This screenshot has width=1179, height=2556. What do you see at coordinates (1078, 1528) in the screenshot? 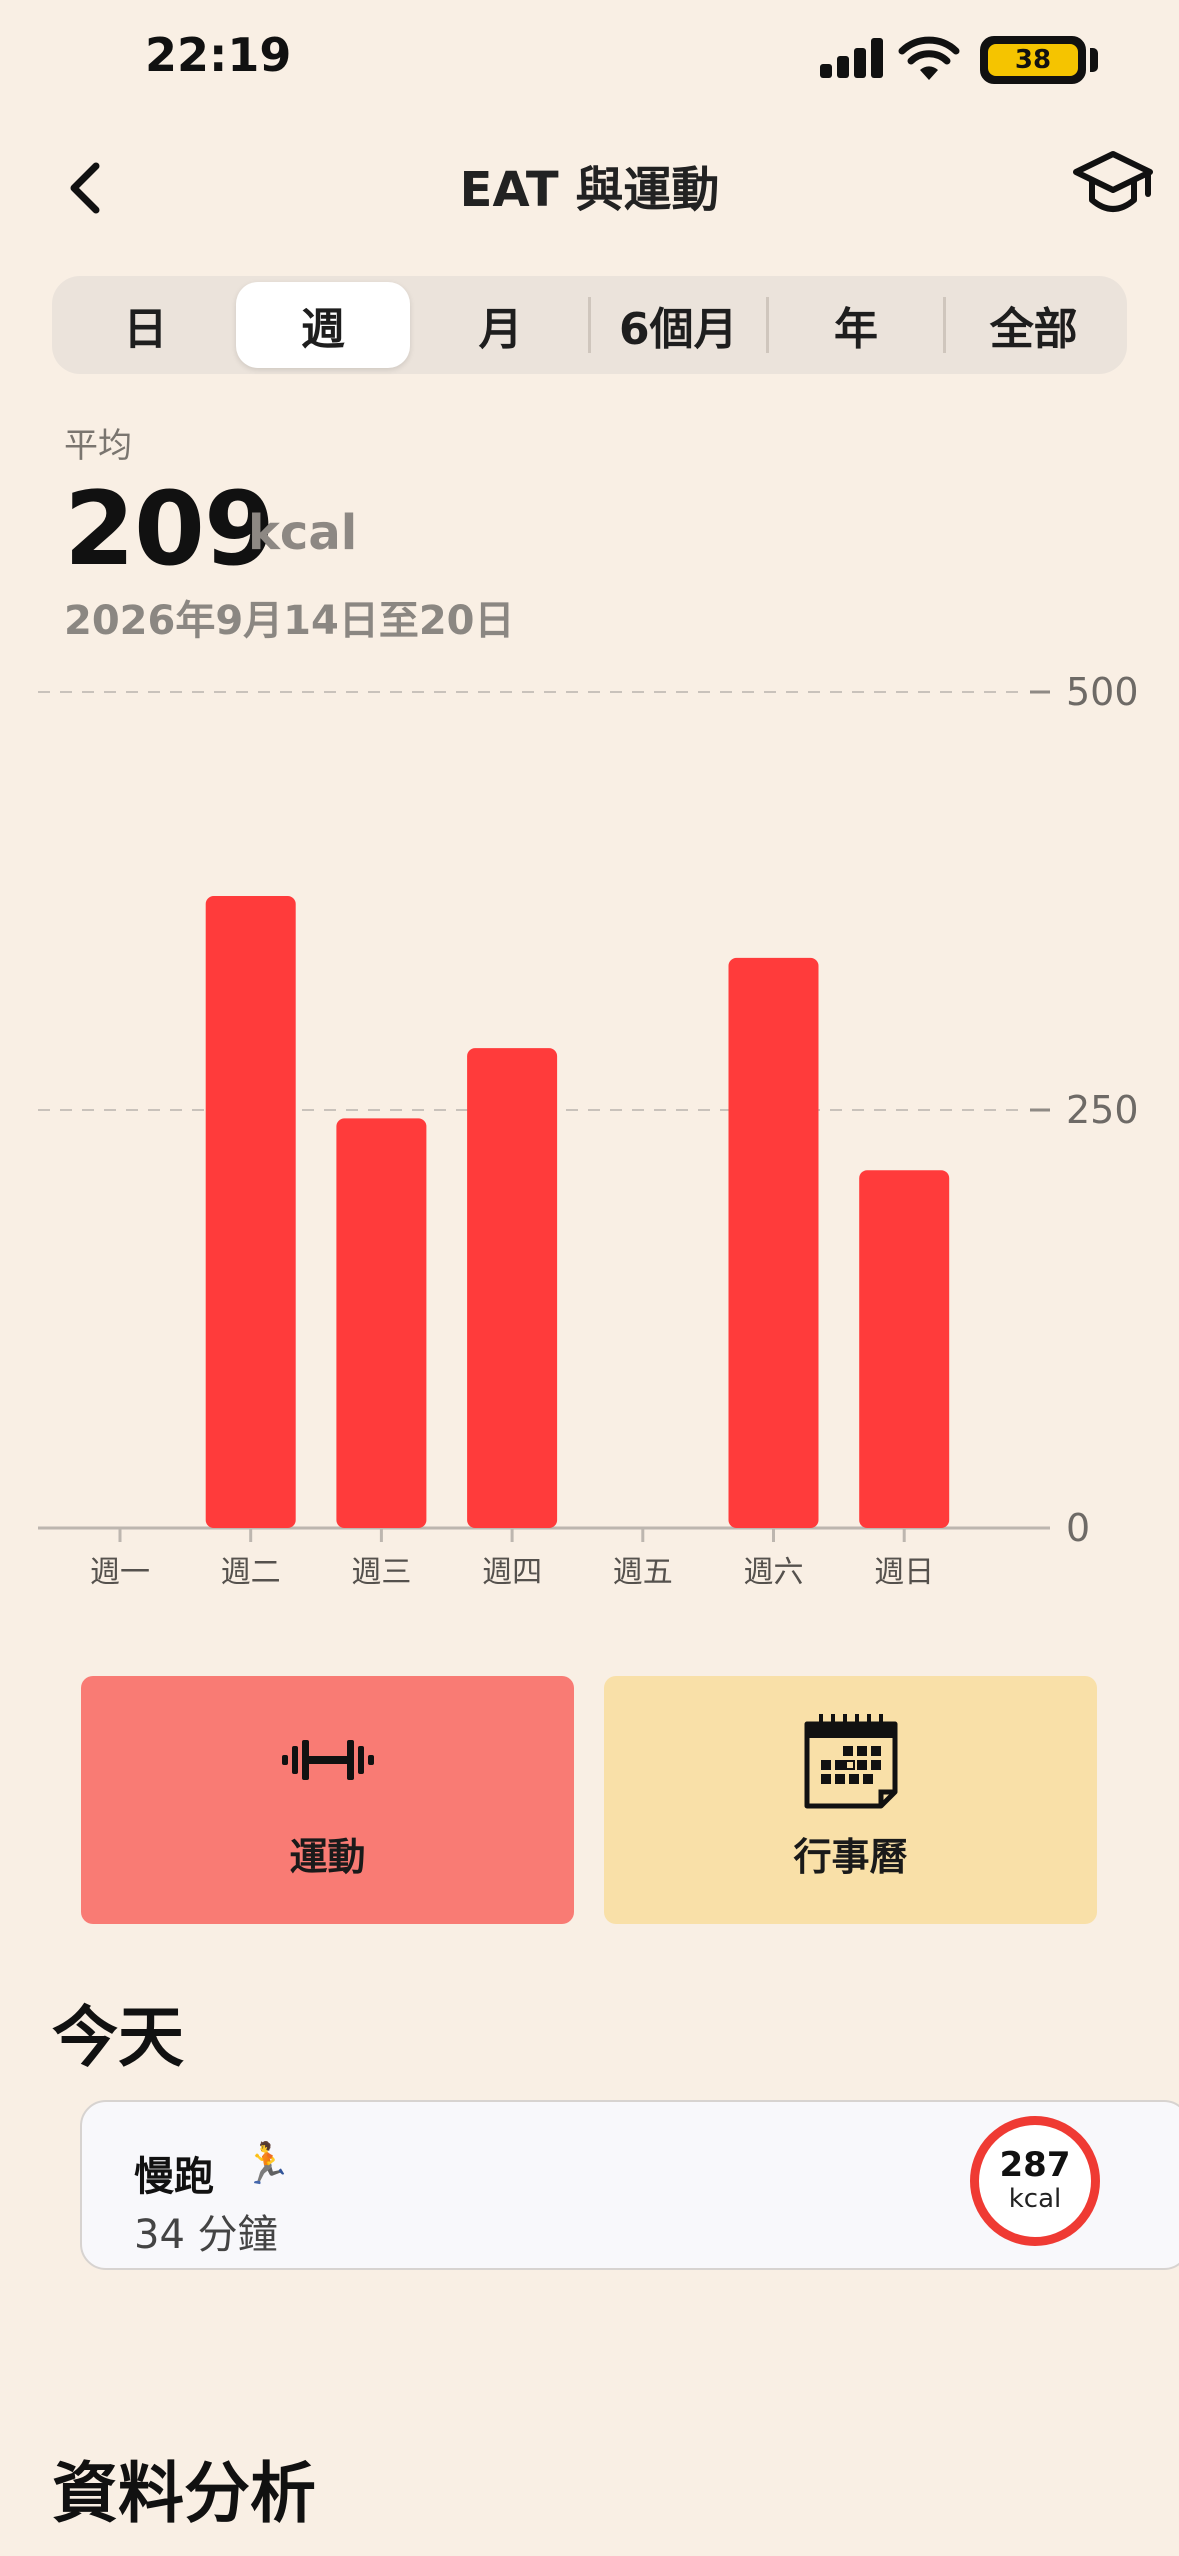
I see `y-tick-label: 0` at bounding box center [1078, 1528].